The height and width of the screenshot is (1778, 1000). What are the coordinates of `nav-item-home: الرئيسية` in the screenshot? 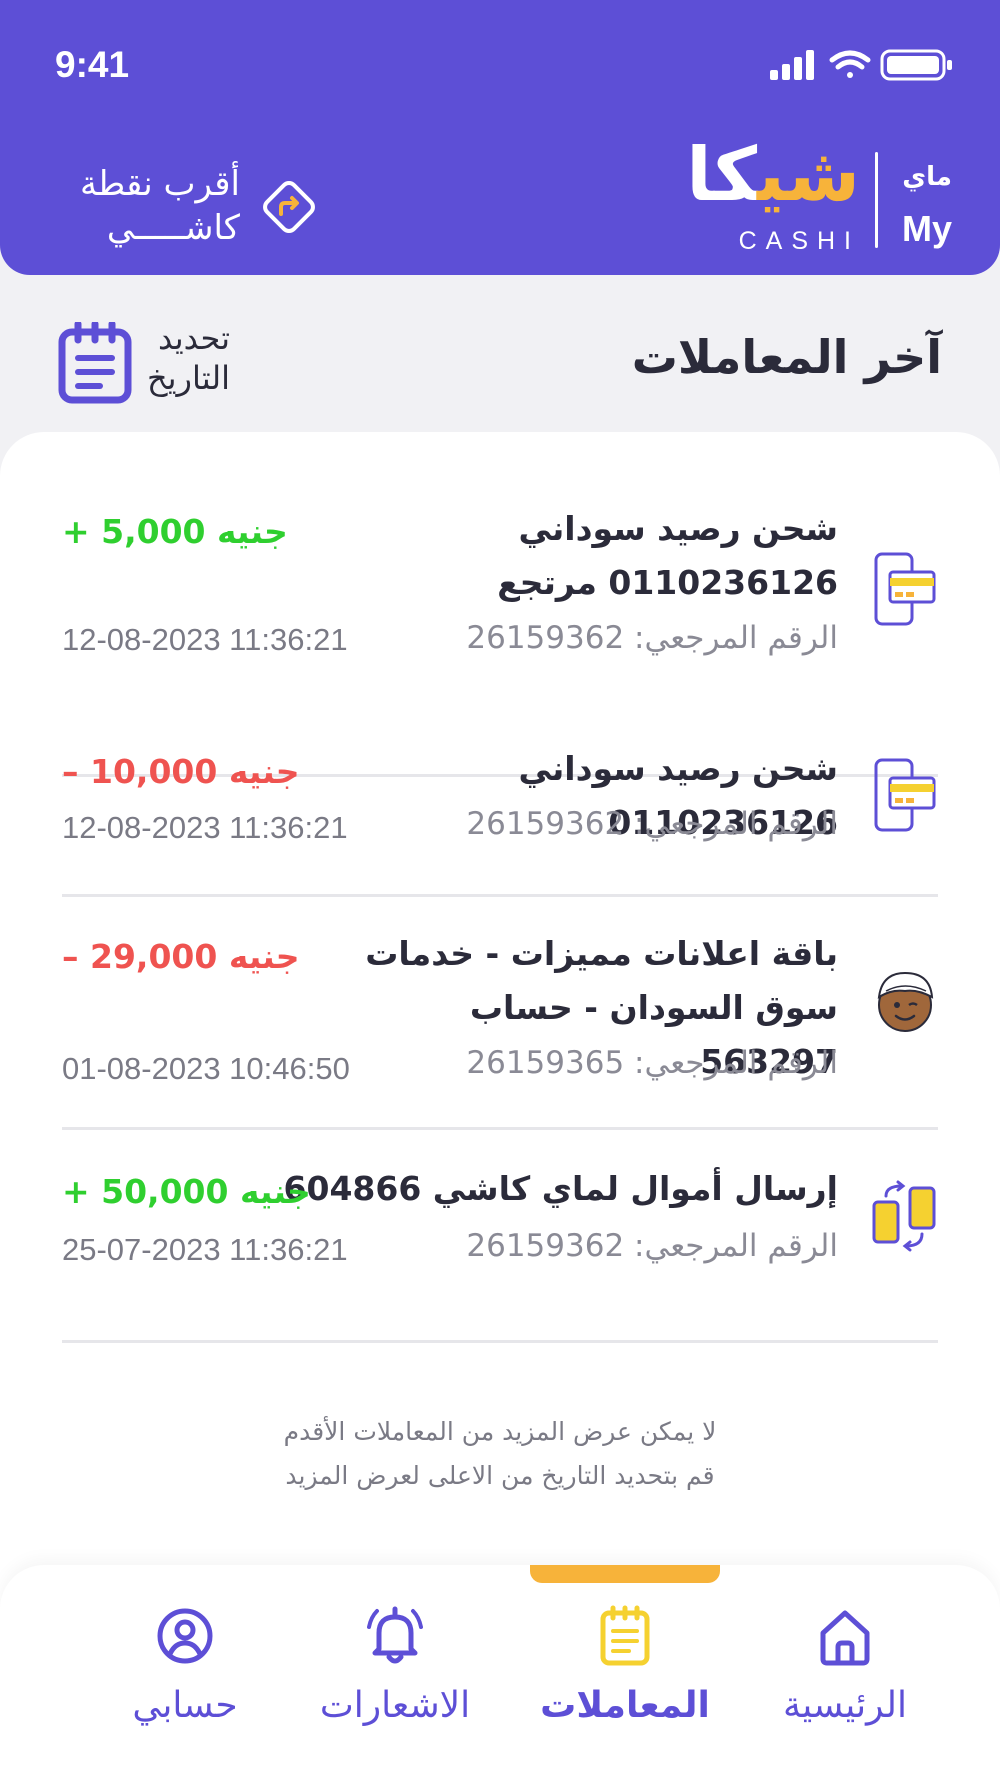 It's located at (845, 1680).